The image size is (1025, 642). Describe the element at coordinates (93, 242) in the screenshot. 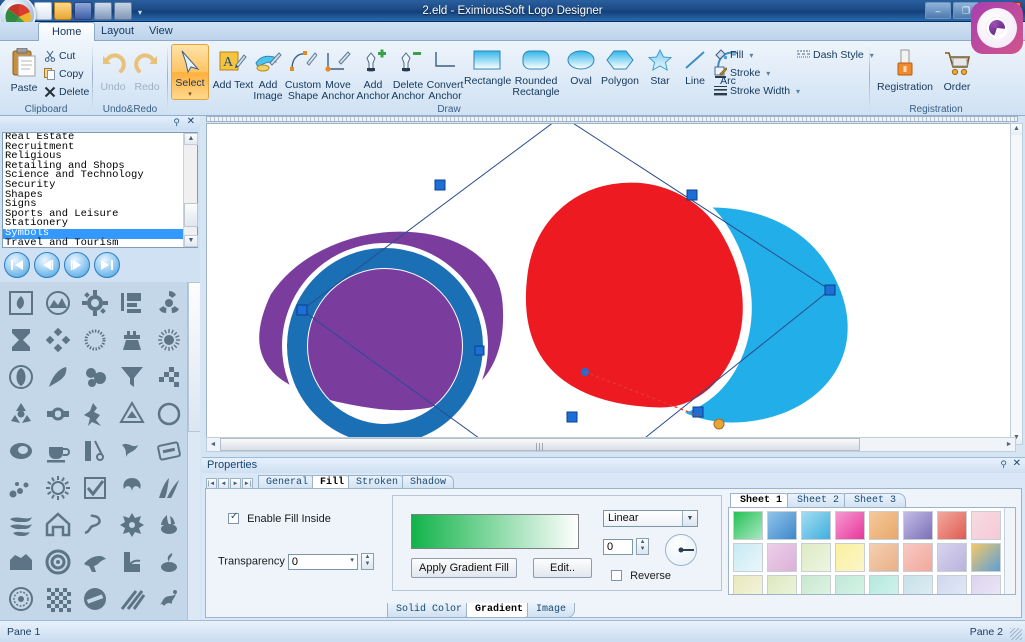

I see `category-item: Travel and Tourism` at that location.